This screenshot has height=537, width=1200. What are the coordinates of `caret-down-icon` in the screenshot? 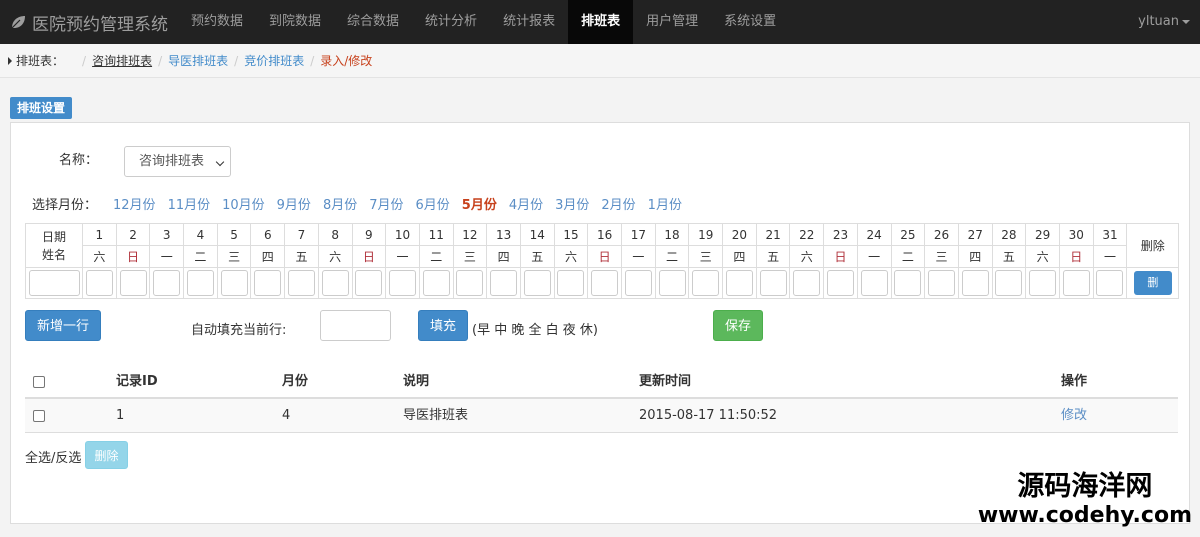 It's located at (1186, 21).